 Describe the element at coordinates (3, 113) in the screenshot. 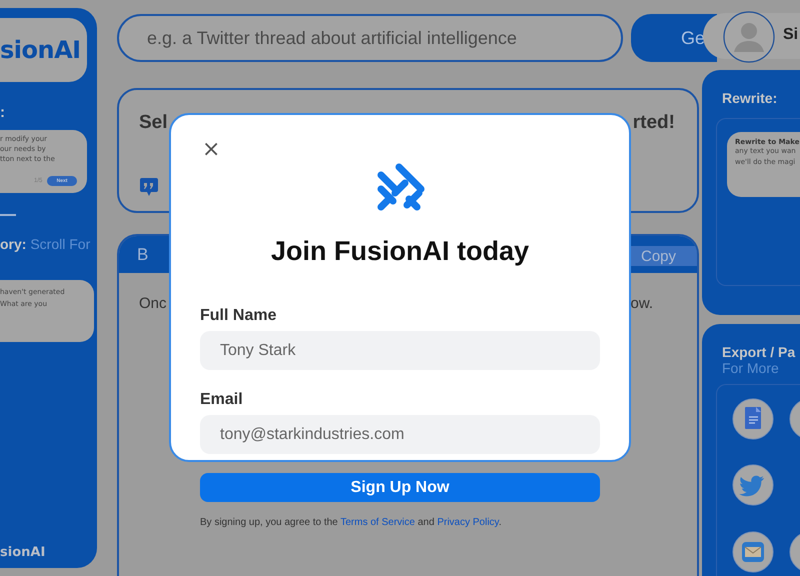

I see `tips-heading: :` at that location.